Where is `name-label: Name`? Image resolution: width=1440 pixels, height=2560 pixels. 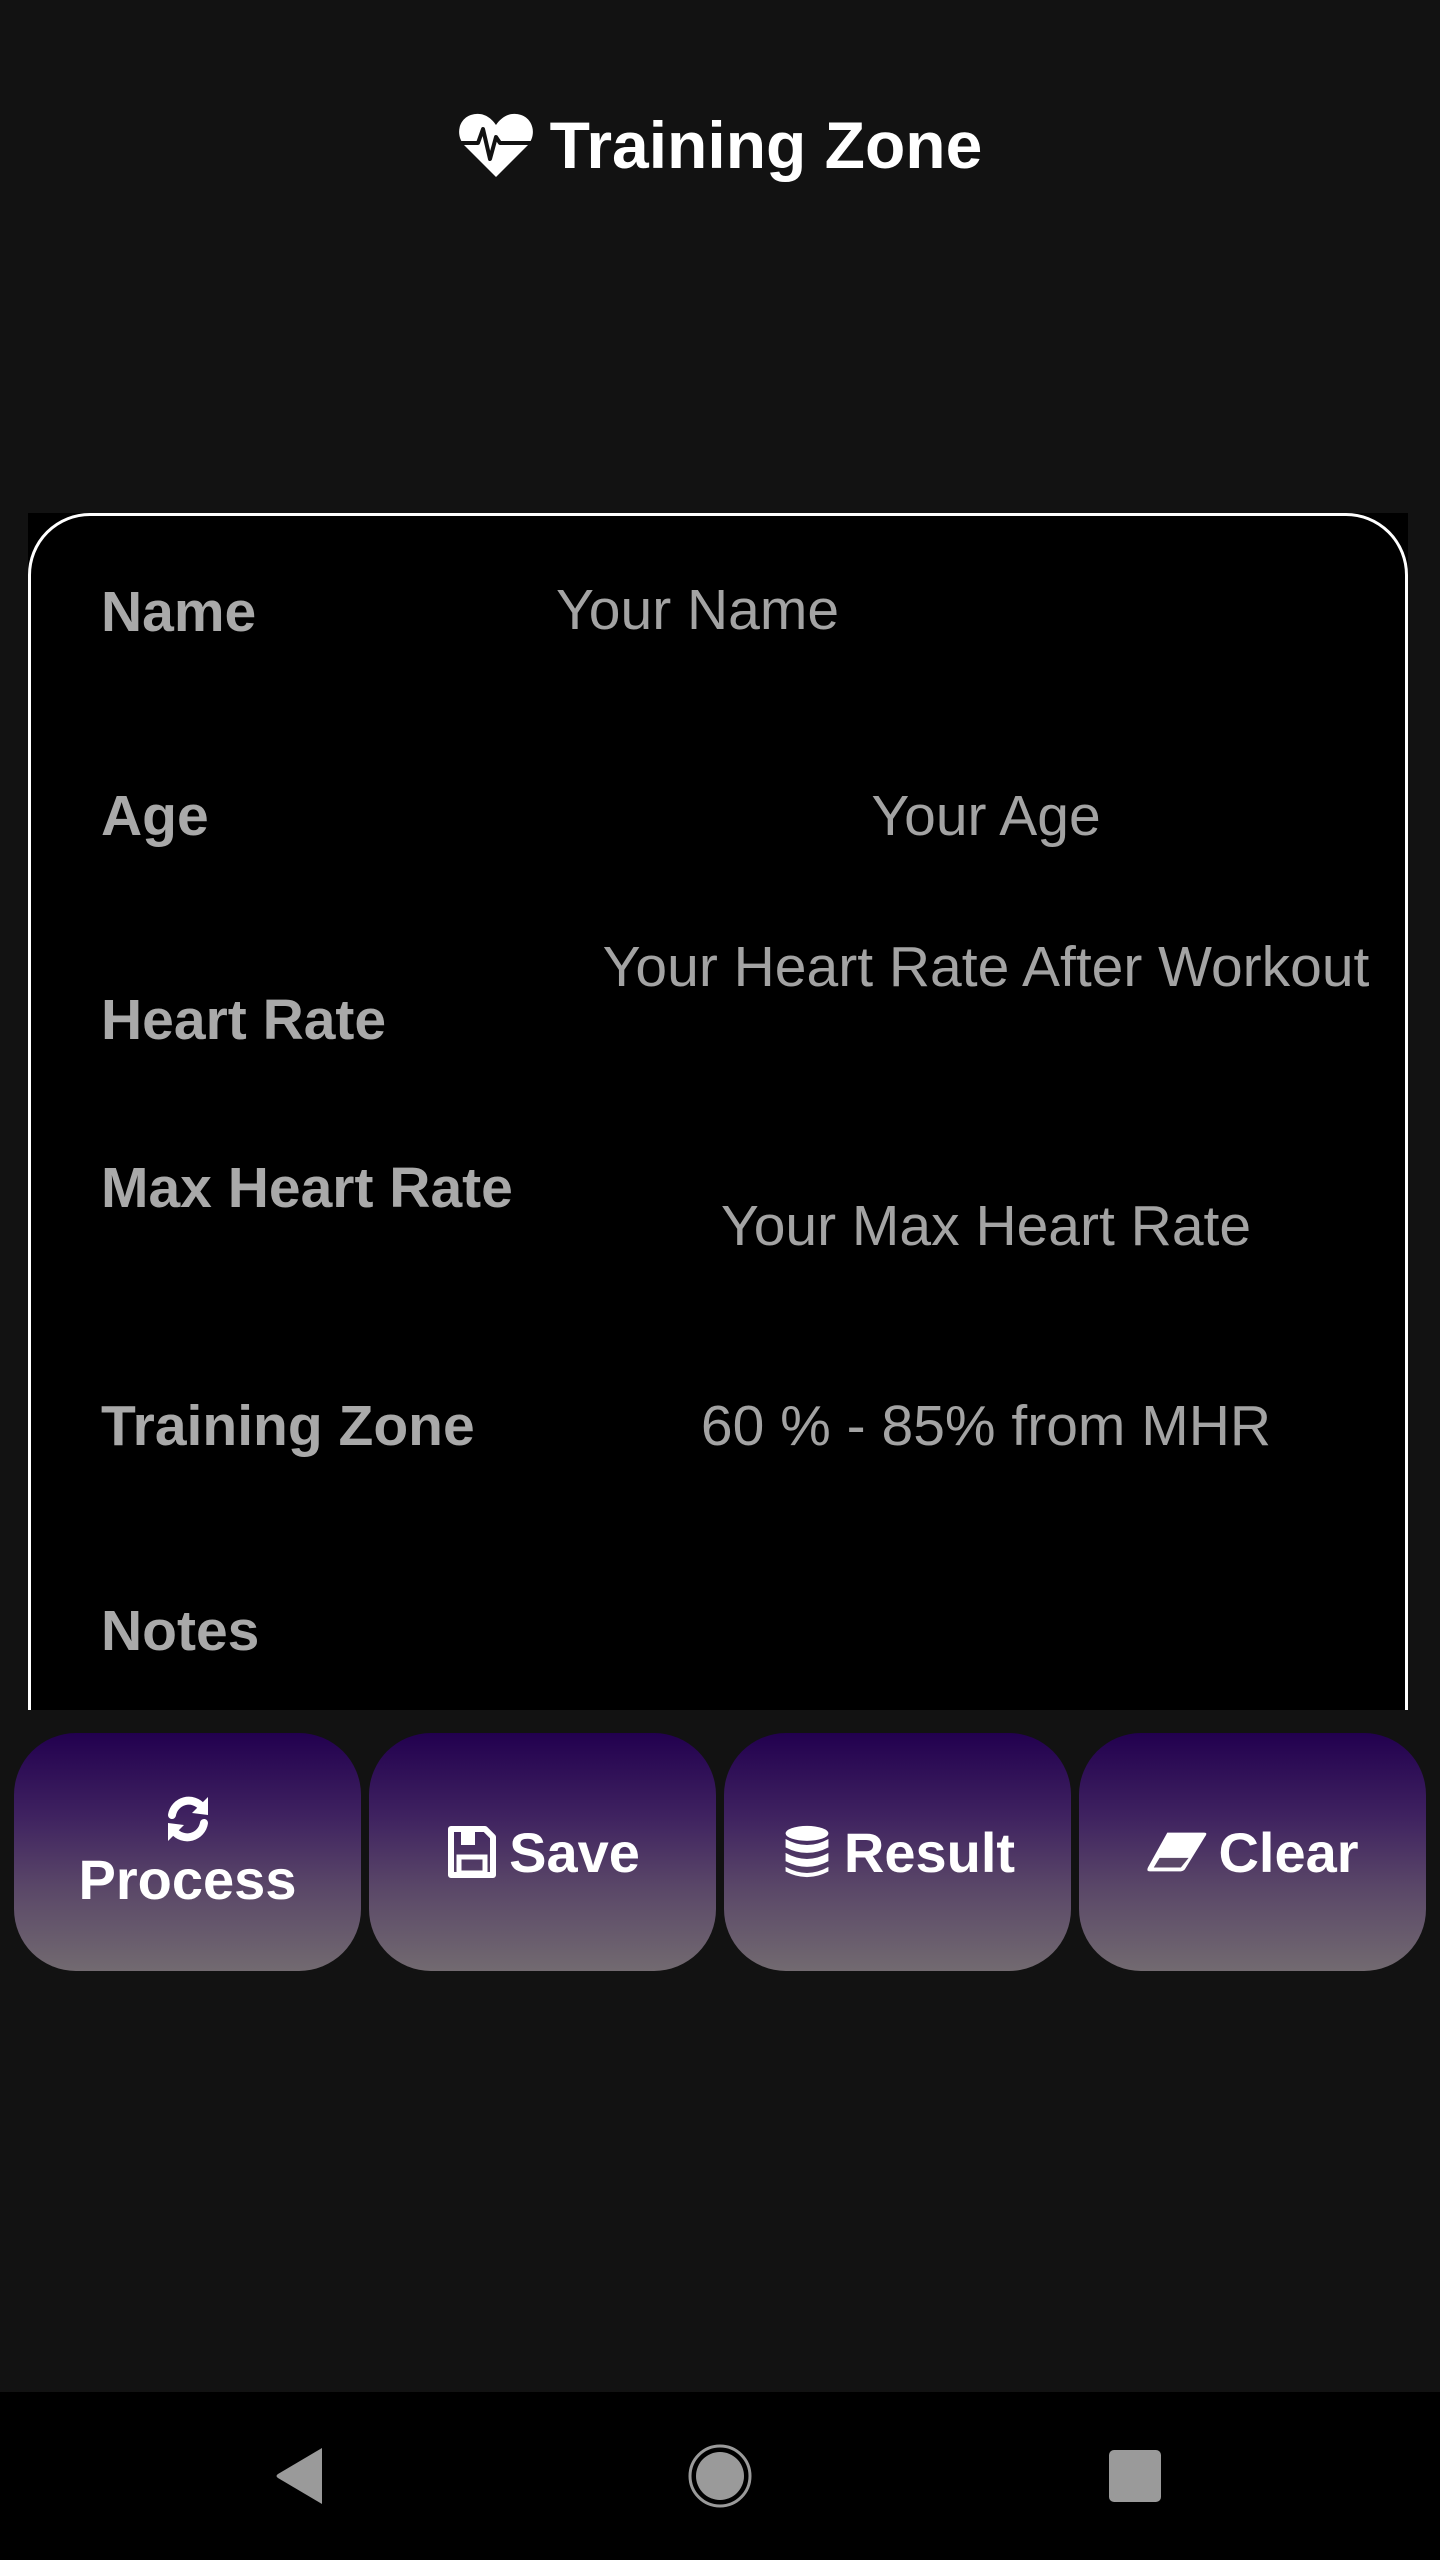 name-label: Name is located at coordinates (179, 612).